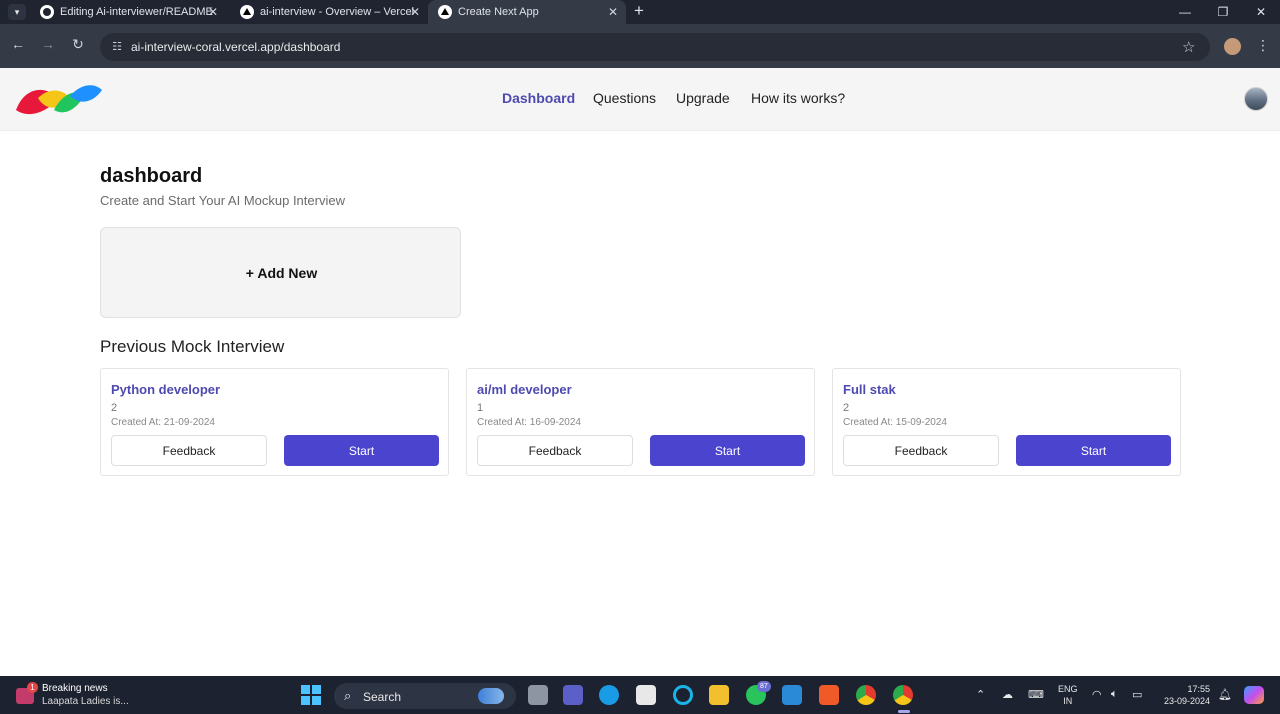 This screenshot has width=1280, height=714. What do you see at coordinates (609, 695) in the screenshot?
I see `edge-icon` at bounding box center [609, 695].